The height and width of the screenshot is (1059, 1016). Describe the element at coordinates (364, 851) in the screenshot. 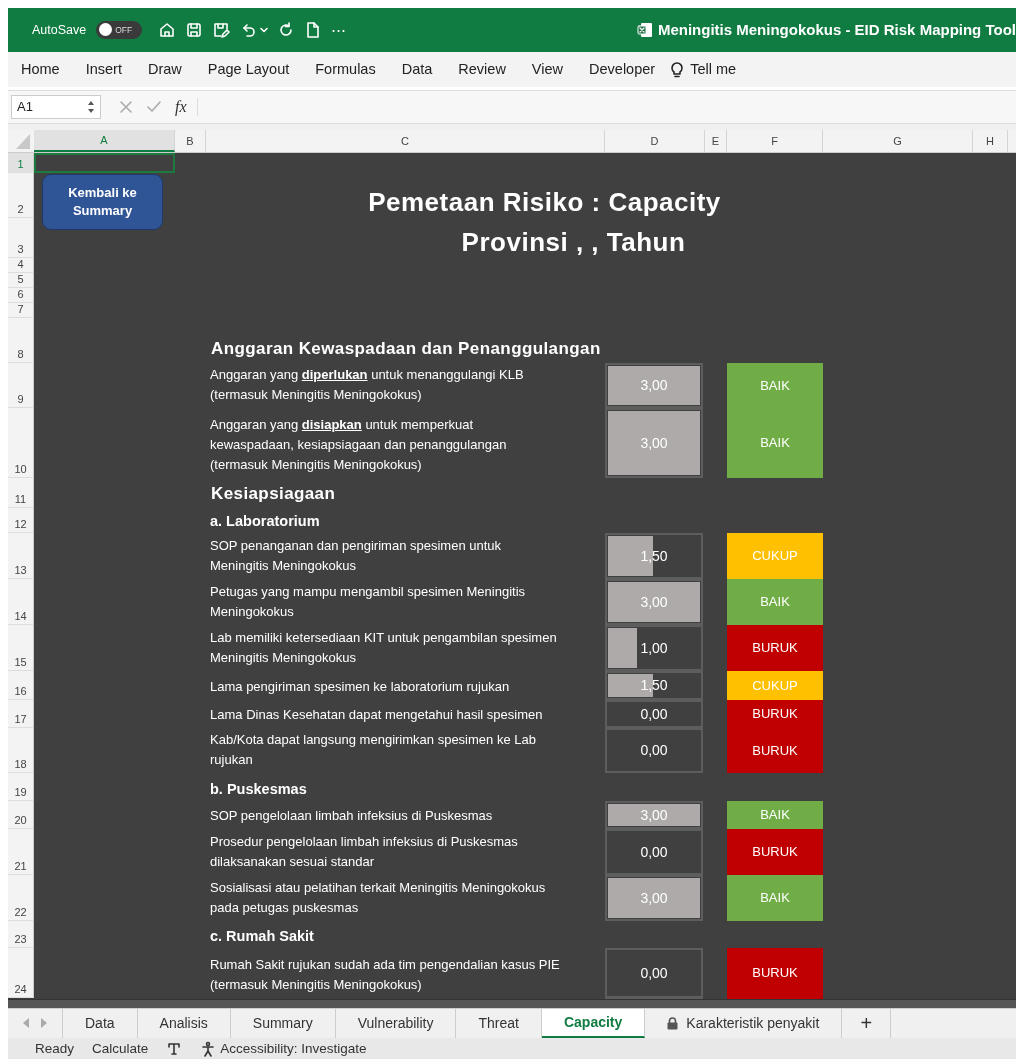

I see `indicator-text: Prosedur pengelolaan limbah infeksius di Puskesmas dilaksanakan sesuai standar` at that location.